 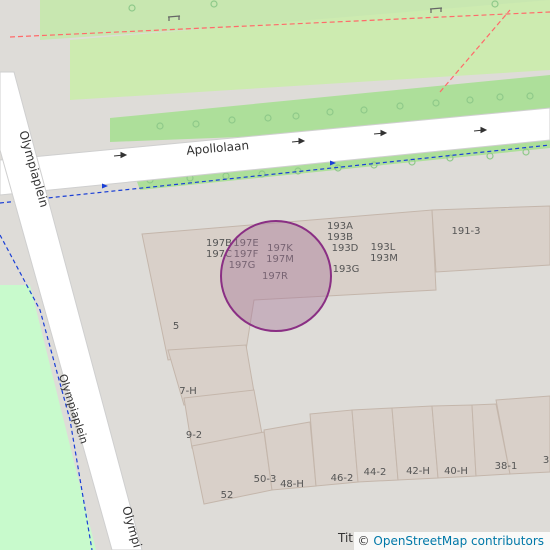 I want to click on house-number: 38-1, so click(x=506, y=466).